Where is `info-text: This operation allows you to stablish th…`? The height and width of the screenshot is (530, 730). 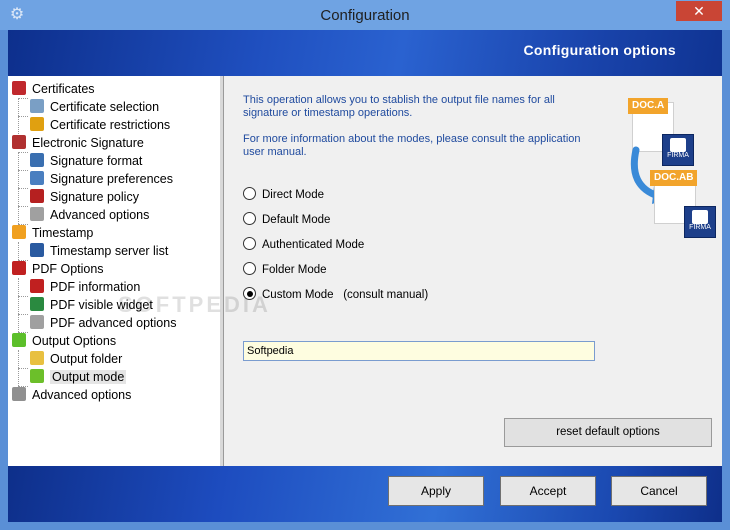 info-text: This operation allows you to stablish th… is located at coordinates (399, 106).